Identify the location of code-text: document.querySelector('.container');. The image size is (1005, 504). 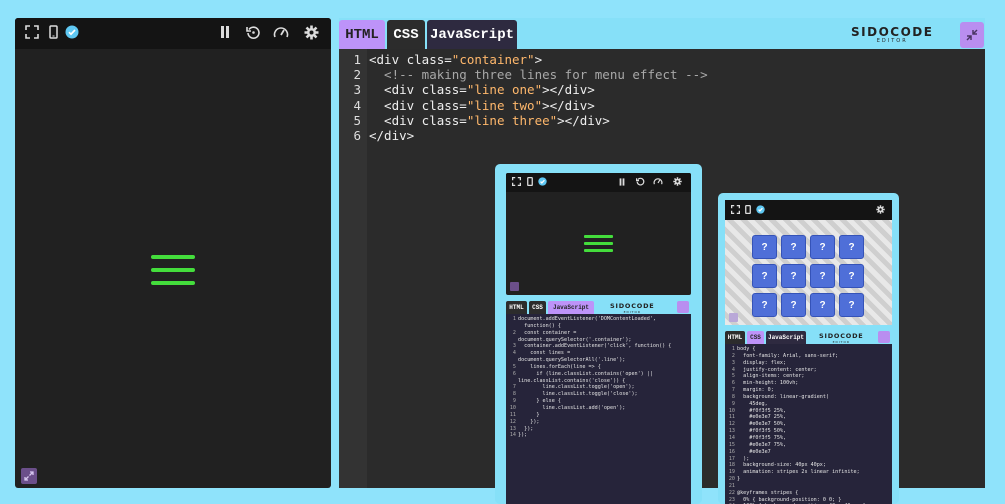
(575, 339).